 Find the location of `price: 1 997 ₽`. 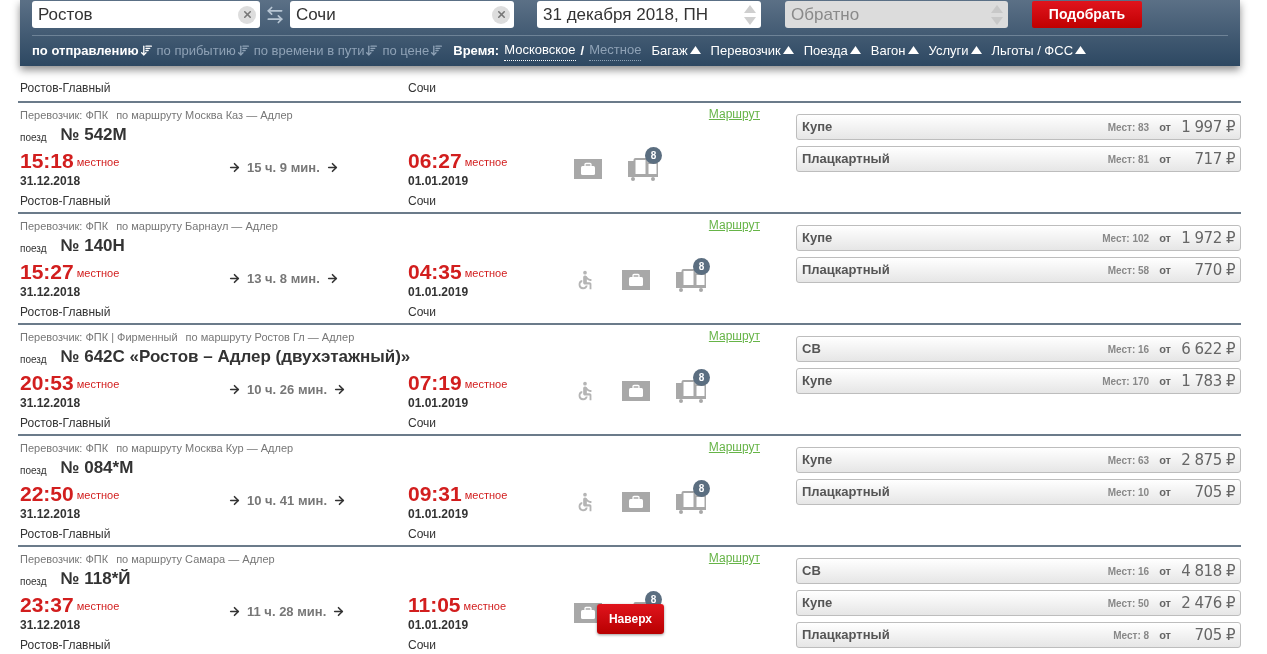

price: 1 997 ₽ is located at coordinates (1207, 127).